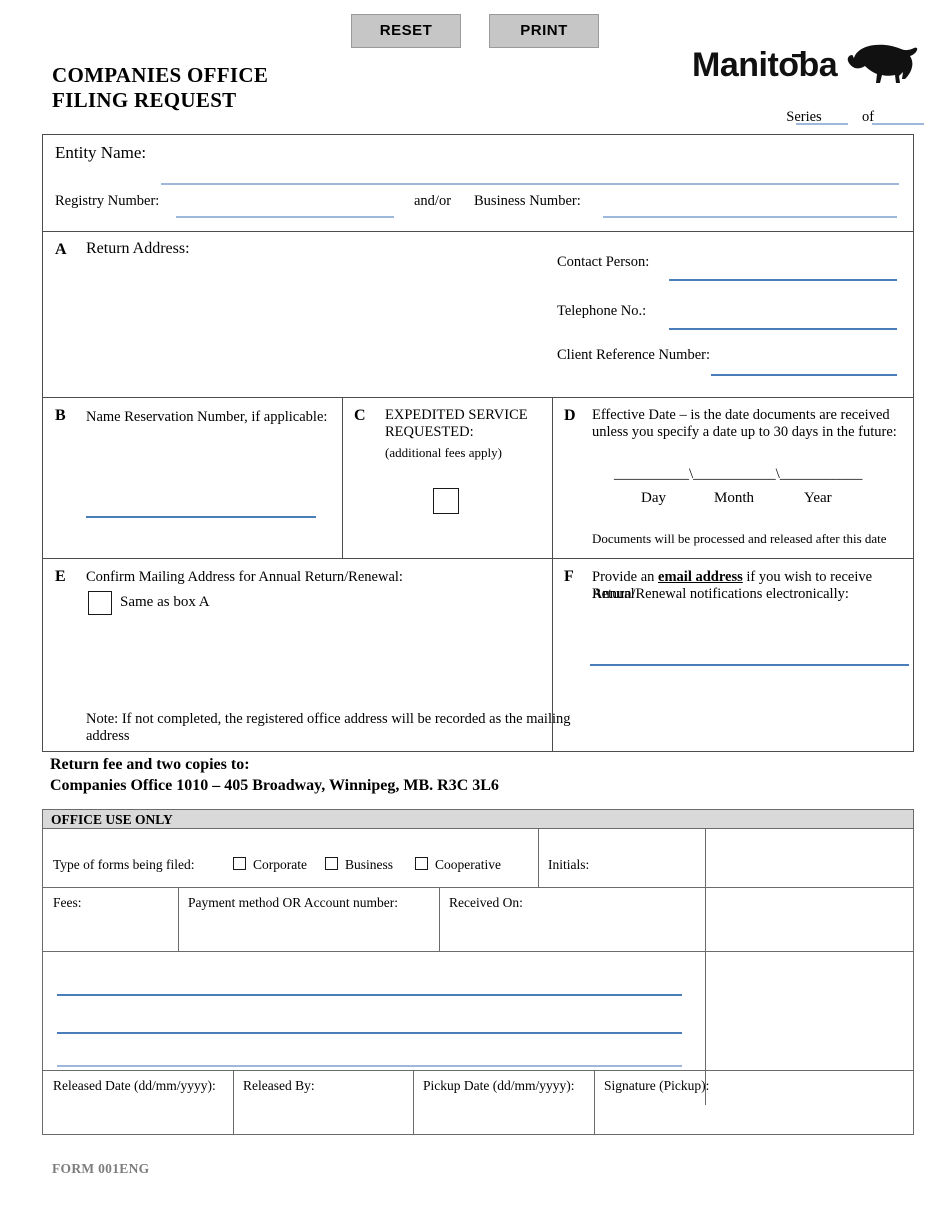 This screenshot has height=1230, width=950. What do you see at coordinates (280, 864) in the screenshot?
I see `corporate-label: Corporate` at bounding box center [280, 864].